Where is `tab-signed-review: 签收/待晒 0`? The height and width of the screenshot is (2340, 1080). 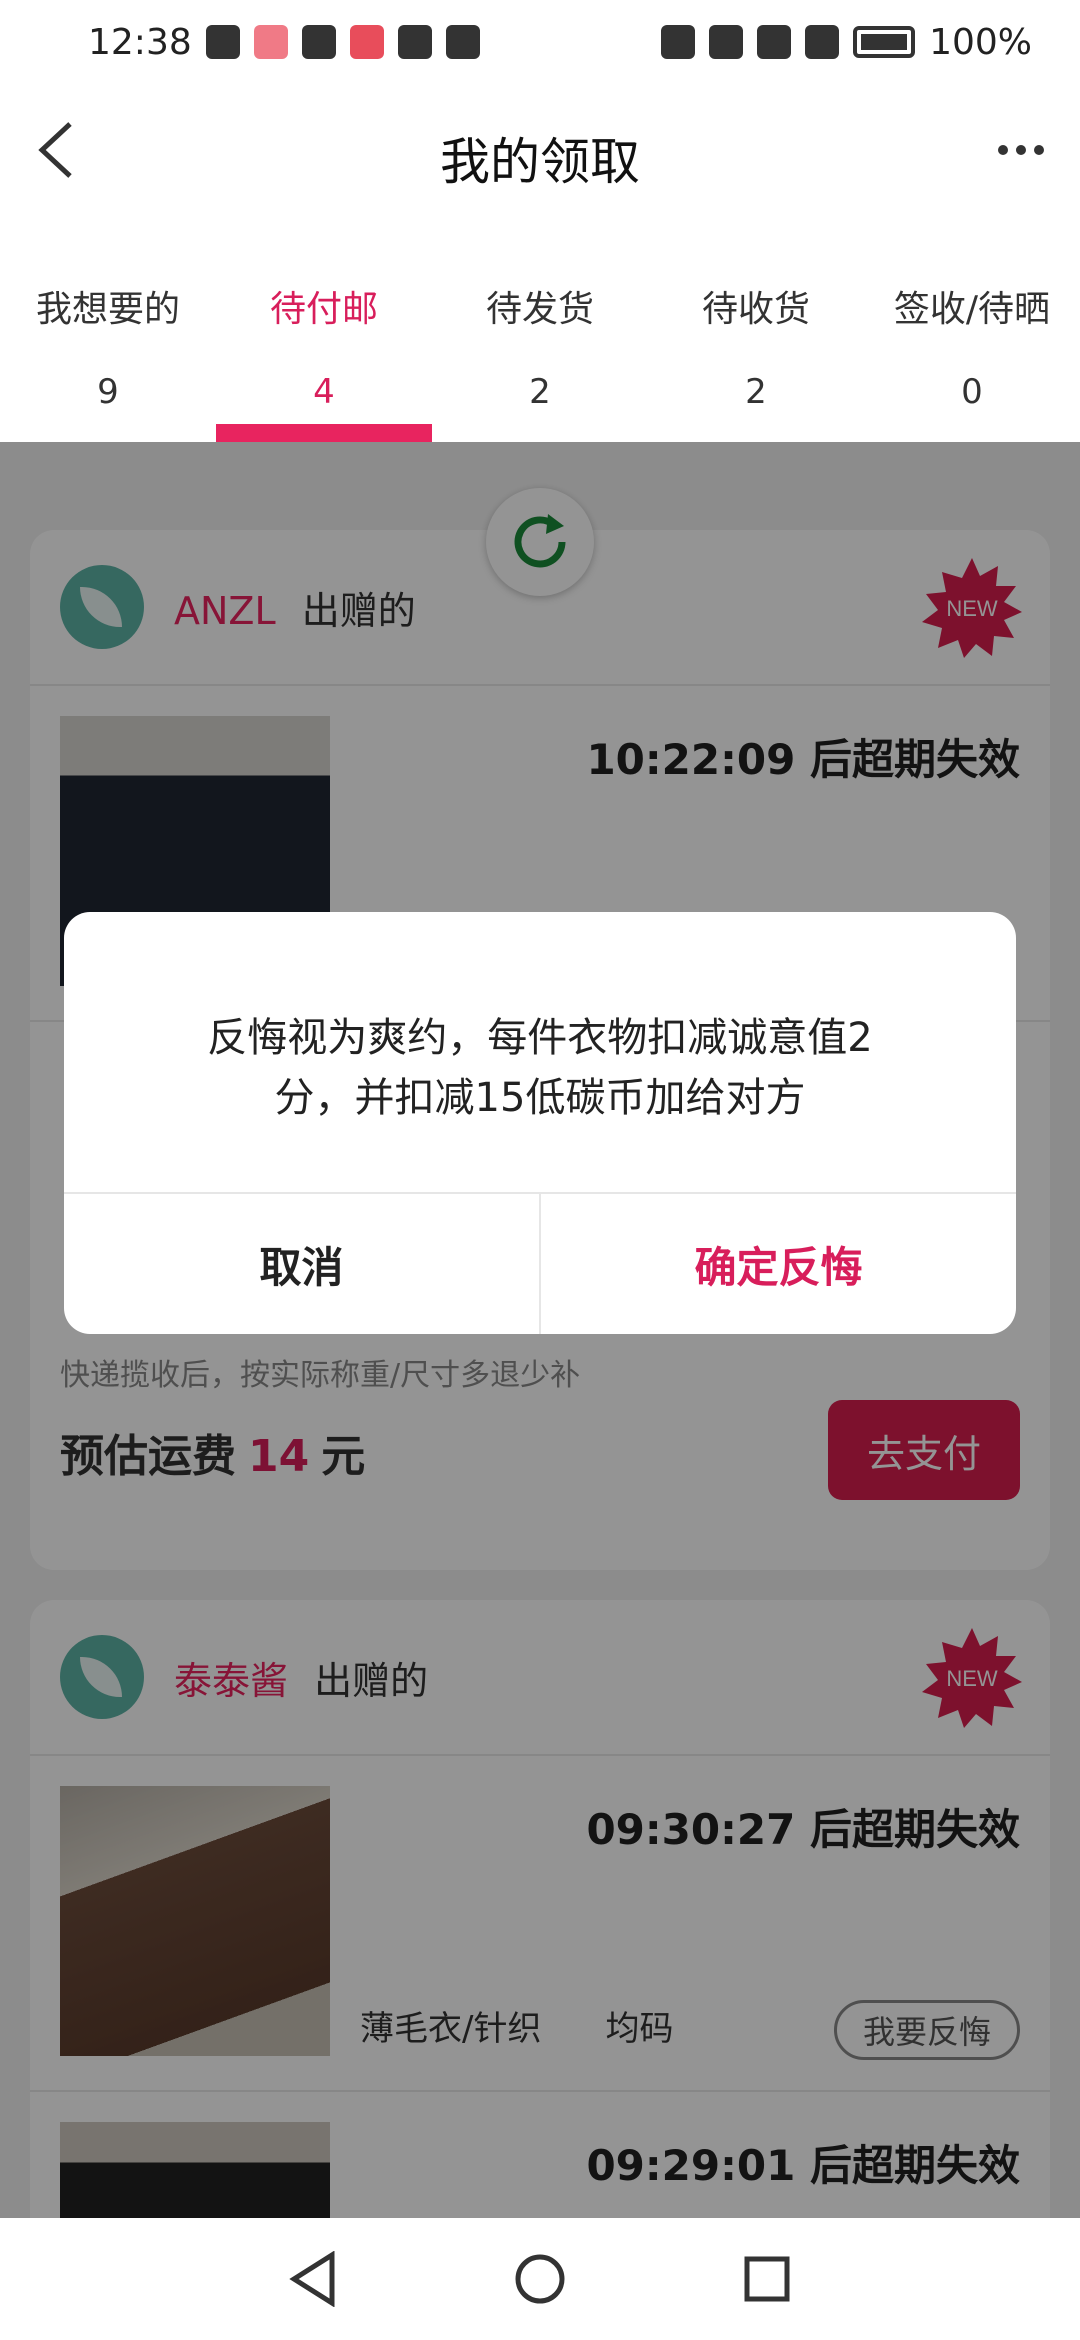 tab-signed-review: 签收/待晒 0 is located at coordinates (972, 333).